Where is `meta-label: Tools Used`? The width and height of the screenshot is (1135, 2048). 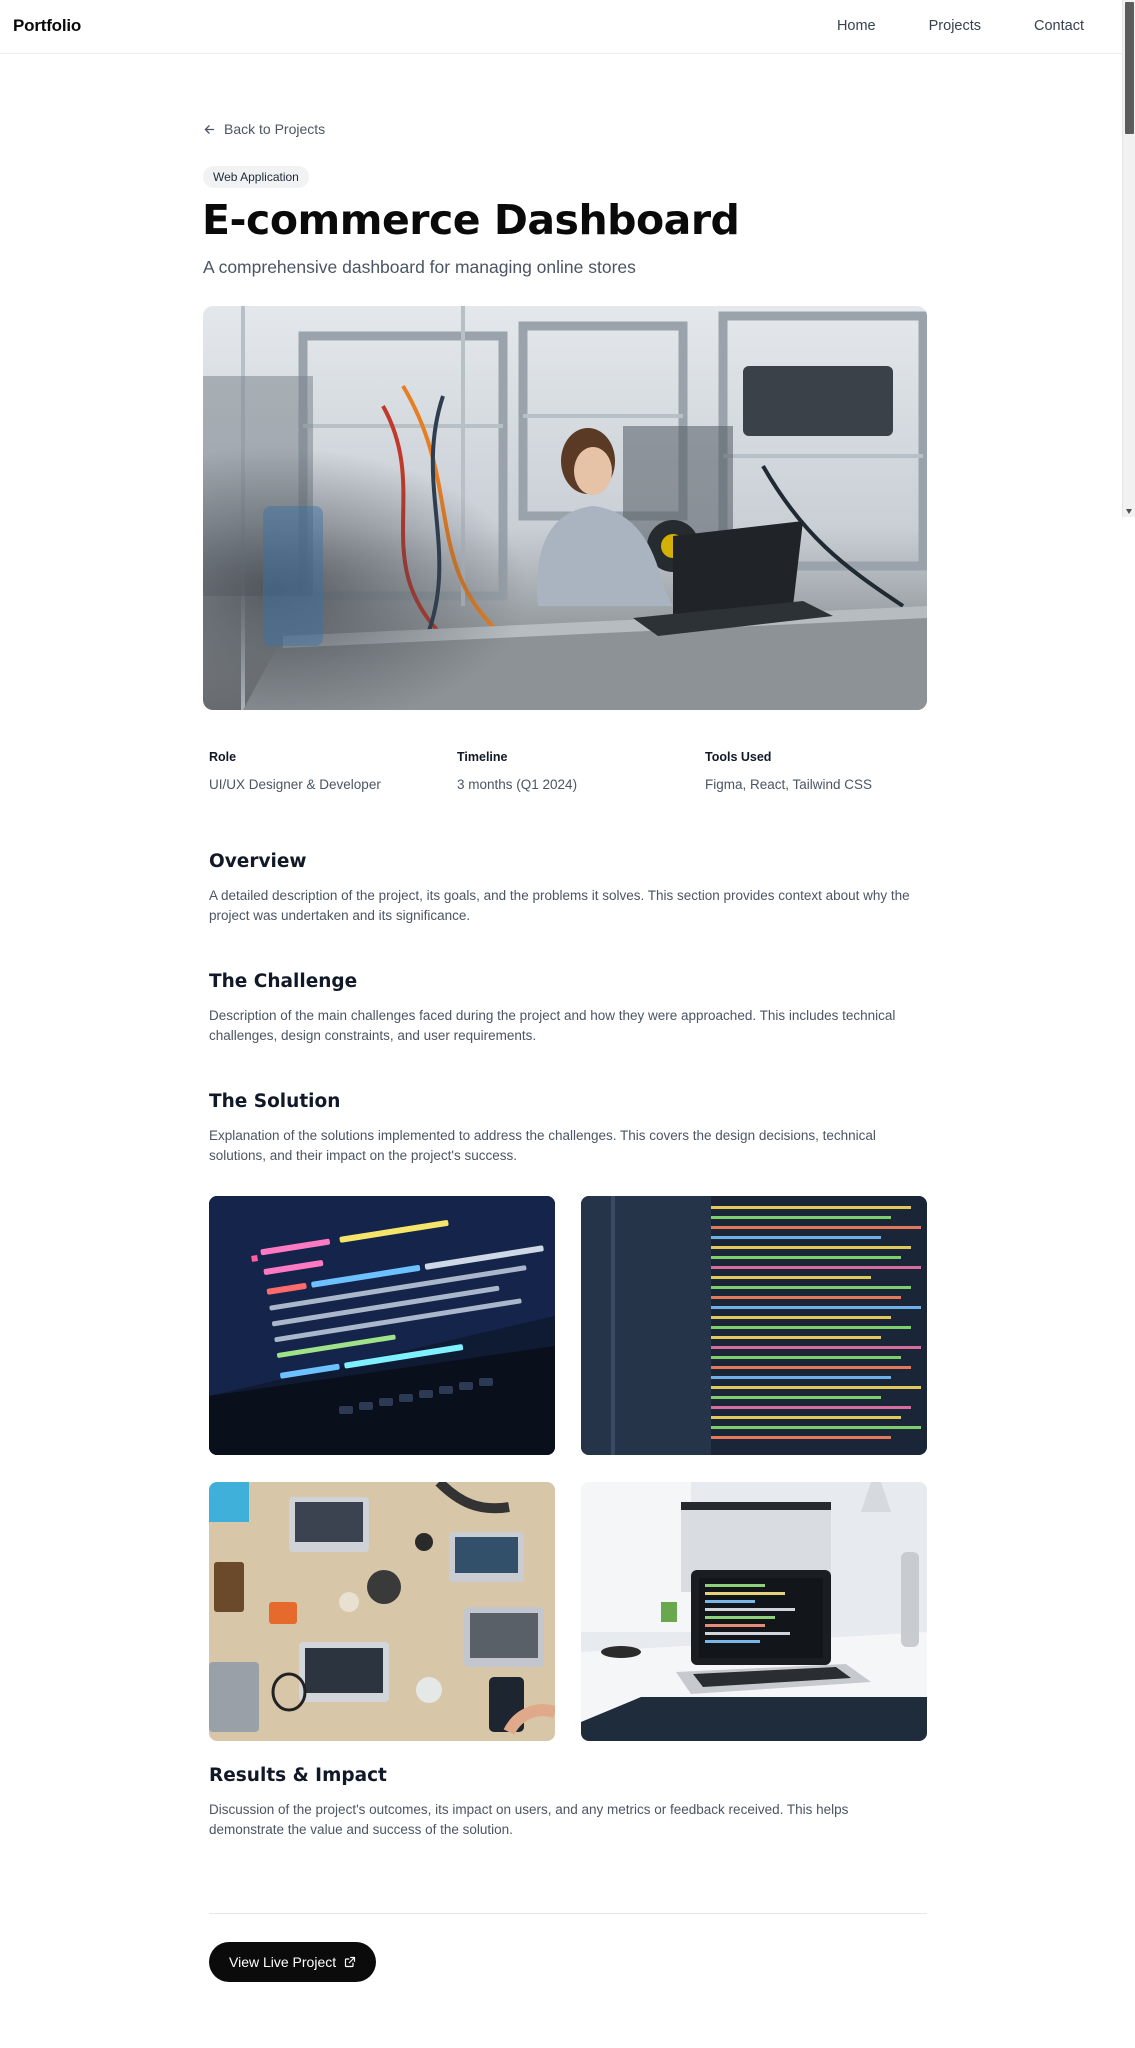 meta-label: Tools Used is located at coordinates (738, 757).